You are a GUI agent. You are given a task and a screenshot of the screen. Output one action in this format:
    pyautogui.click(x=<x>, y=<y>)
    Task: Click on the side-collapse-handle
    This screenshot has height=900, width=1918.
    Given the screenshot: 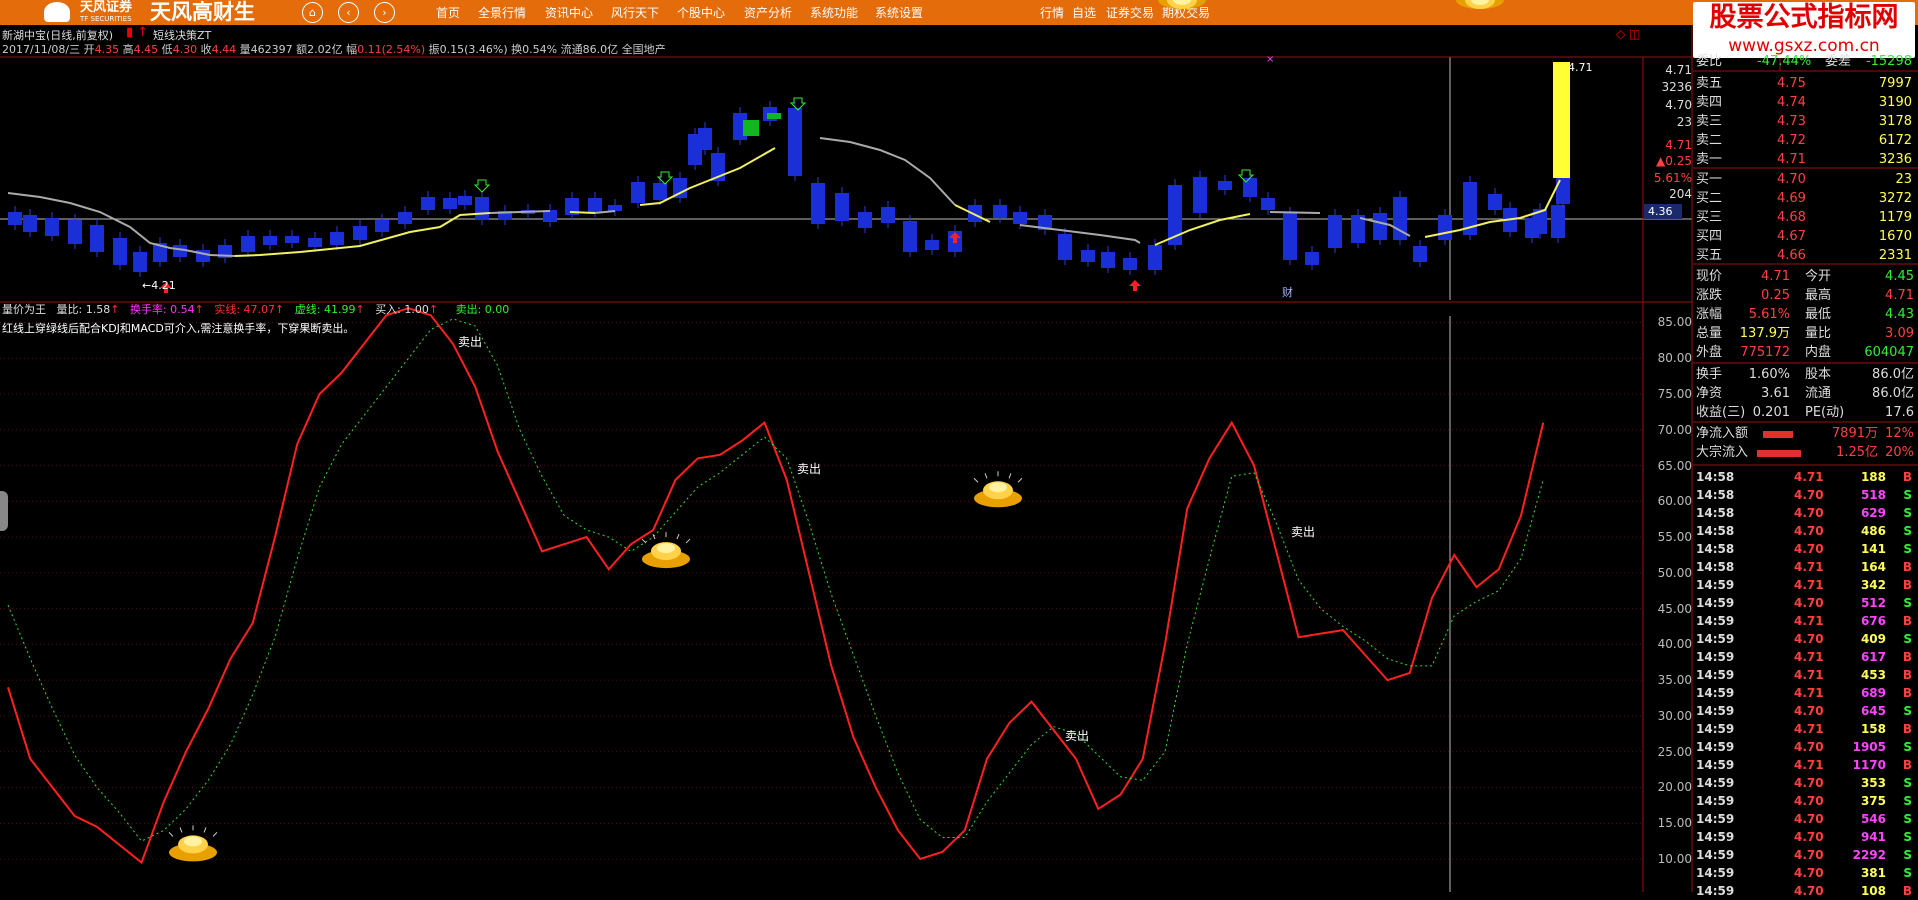 What is the action you would take?
    pyautogui.click(x=4, y=511)
    